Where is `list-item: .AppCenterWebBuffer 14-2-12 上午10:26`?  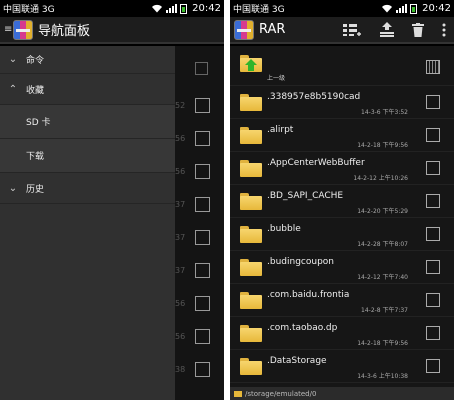 list-item: .AppCenterWebBuffer 14-2-12 上午10:26 is located at coordinates (342, 168).